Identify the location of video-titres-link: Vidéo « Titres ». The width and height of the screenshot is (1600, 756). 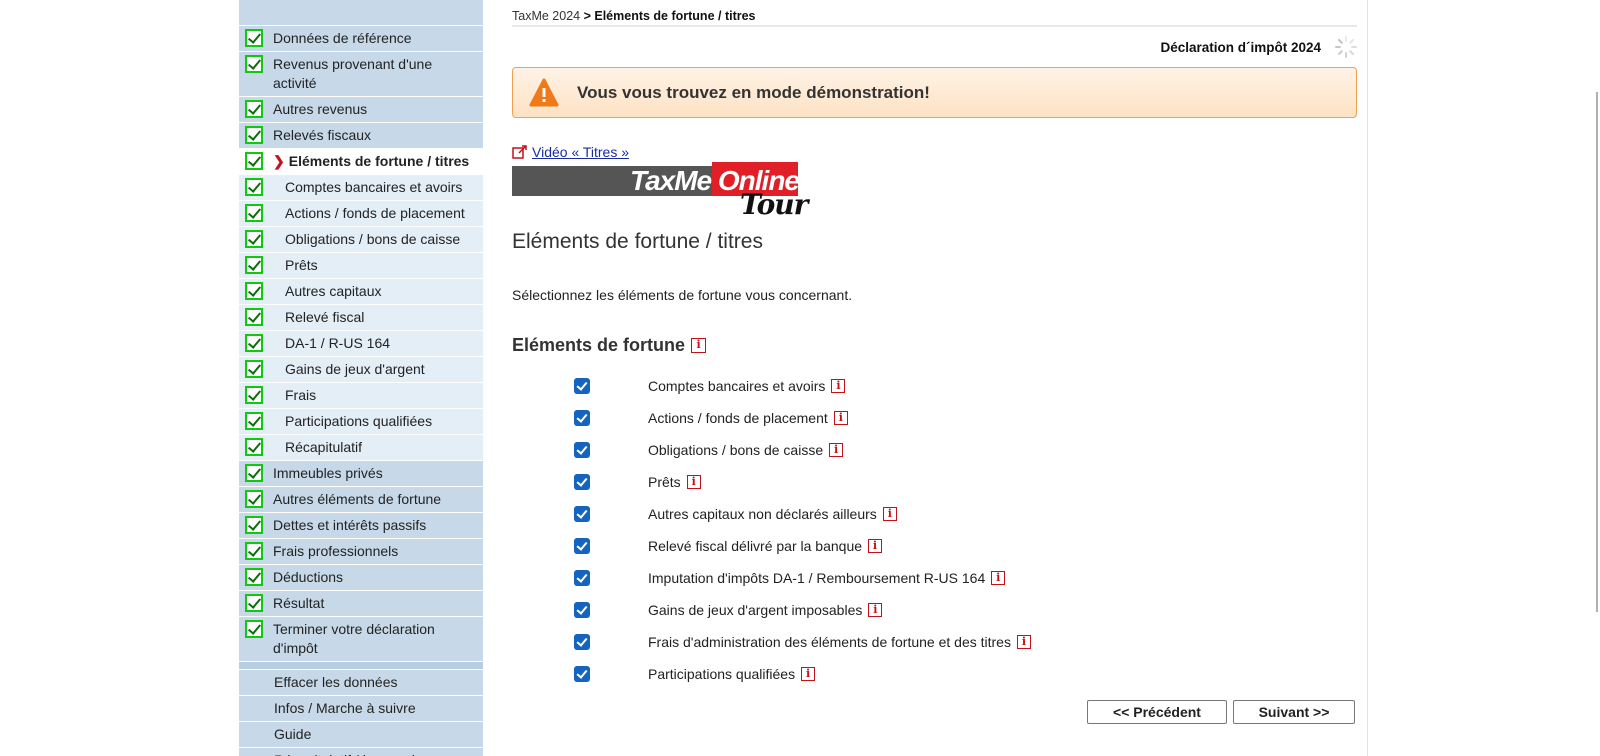
(580, 152).